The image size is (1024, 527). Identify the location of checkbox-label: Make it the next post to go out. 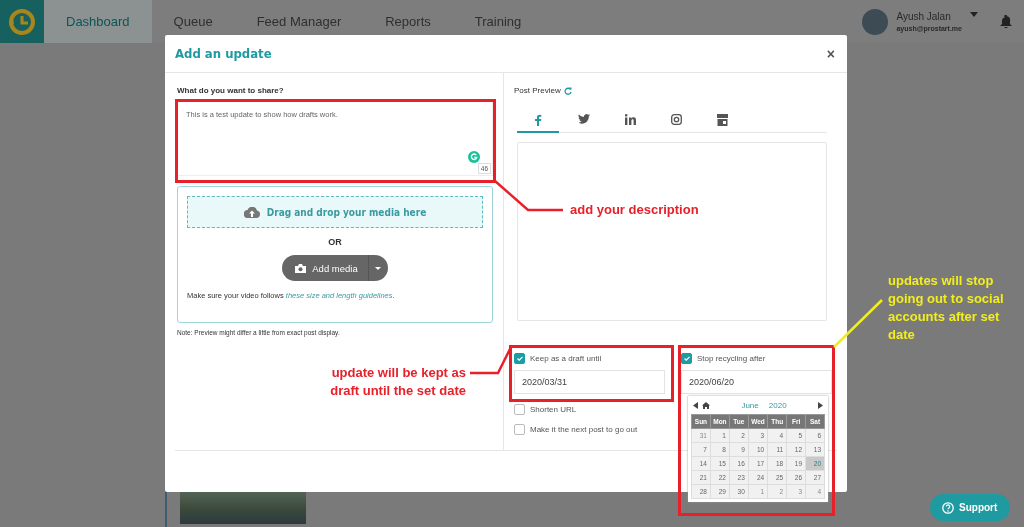
(584, 429).